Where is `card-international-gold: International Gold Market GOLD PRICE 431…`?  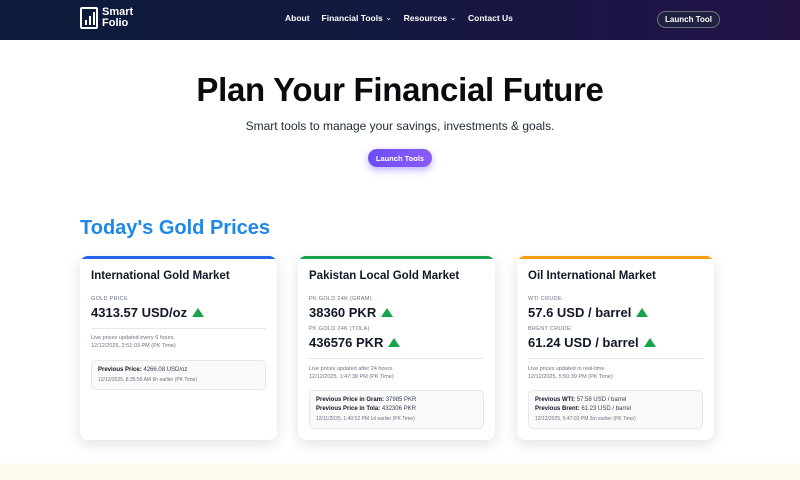 card-international-gold: International Gold Market GOLD PRICE 431… is located at coordinates (178, 348).